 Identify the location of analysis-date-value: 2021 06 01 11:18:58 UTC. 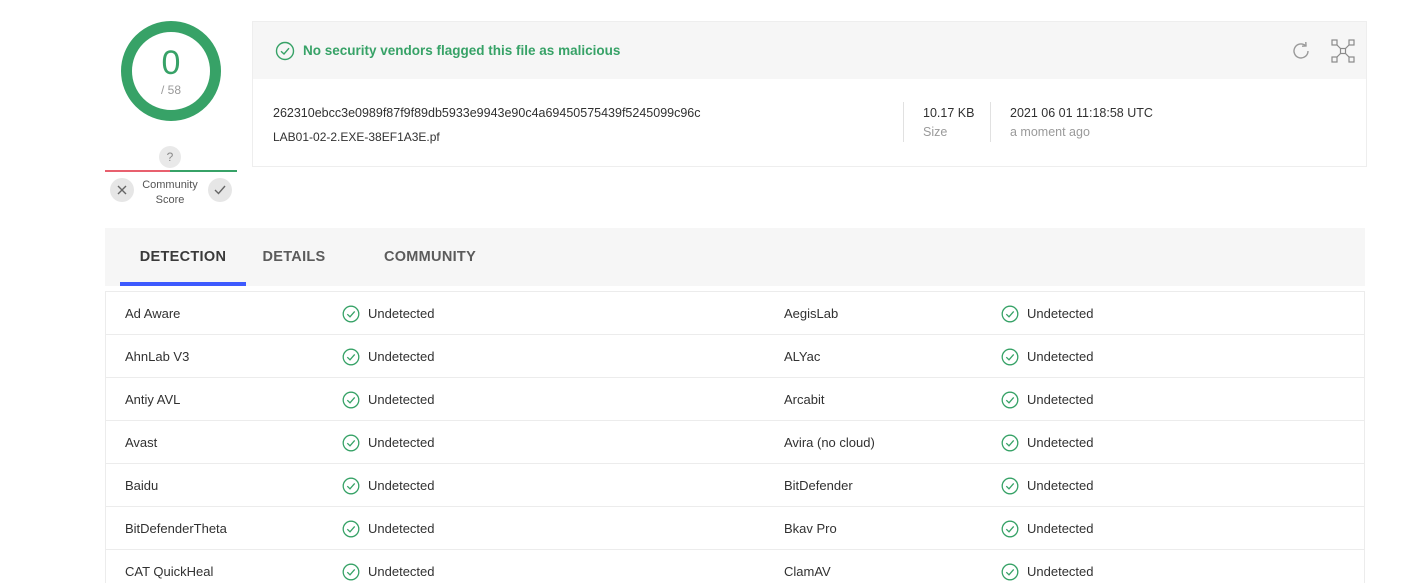
(1081, 113).